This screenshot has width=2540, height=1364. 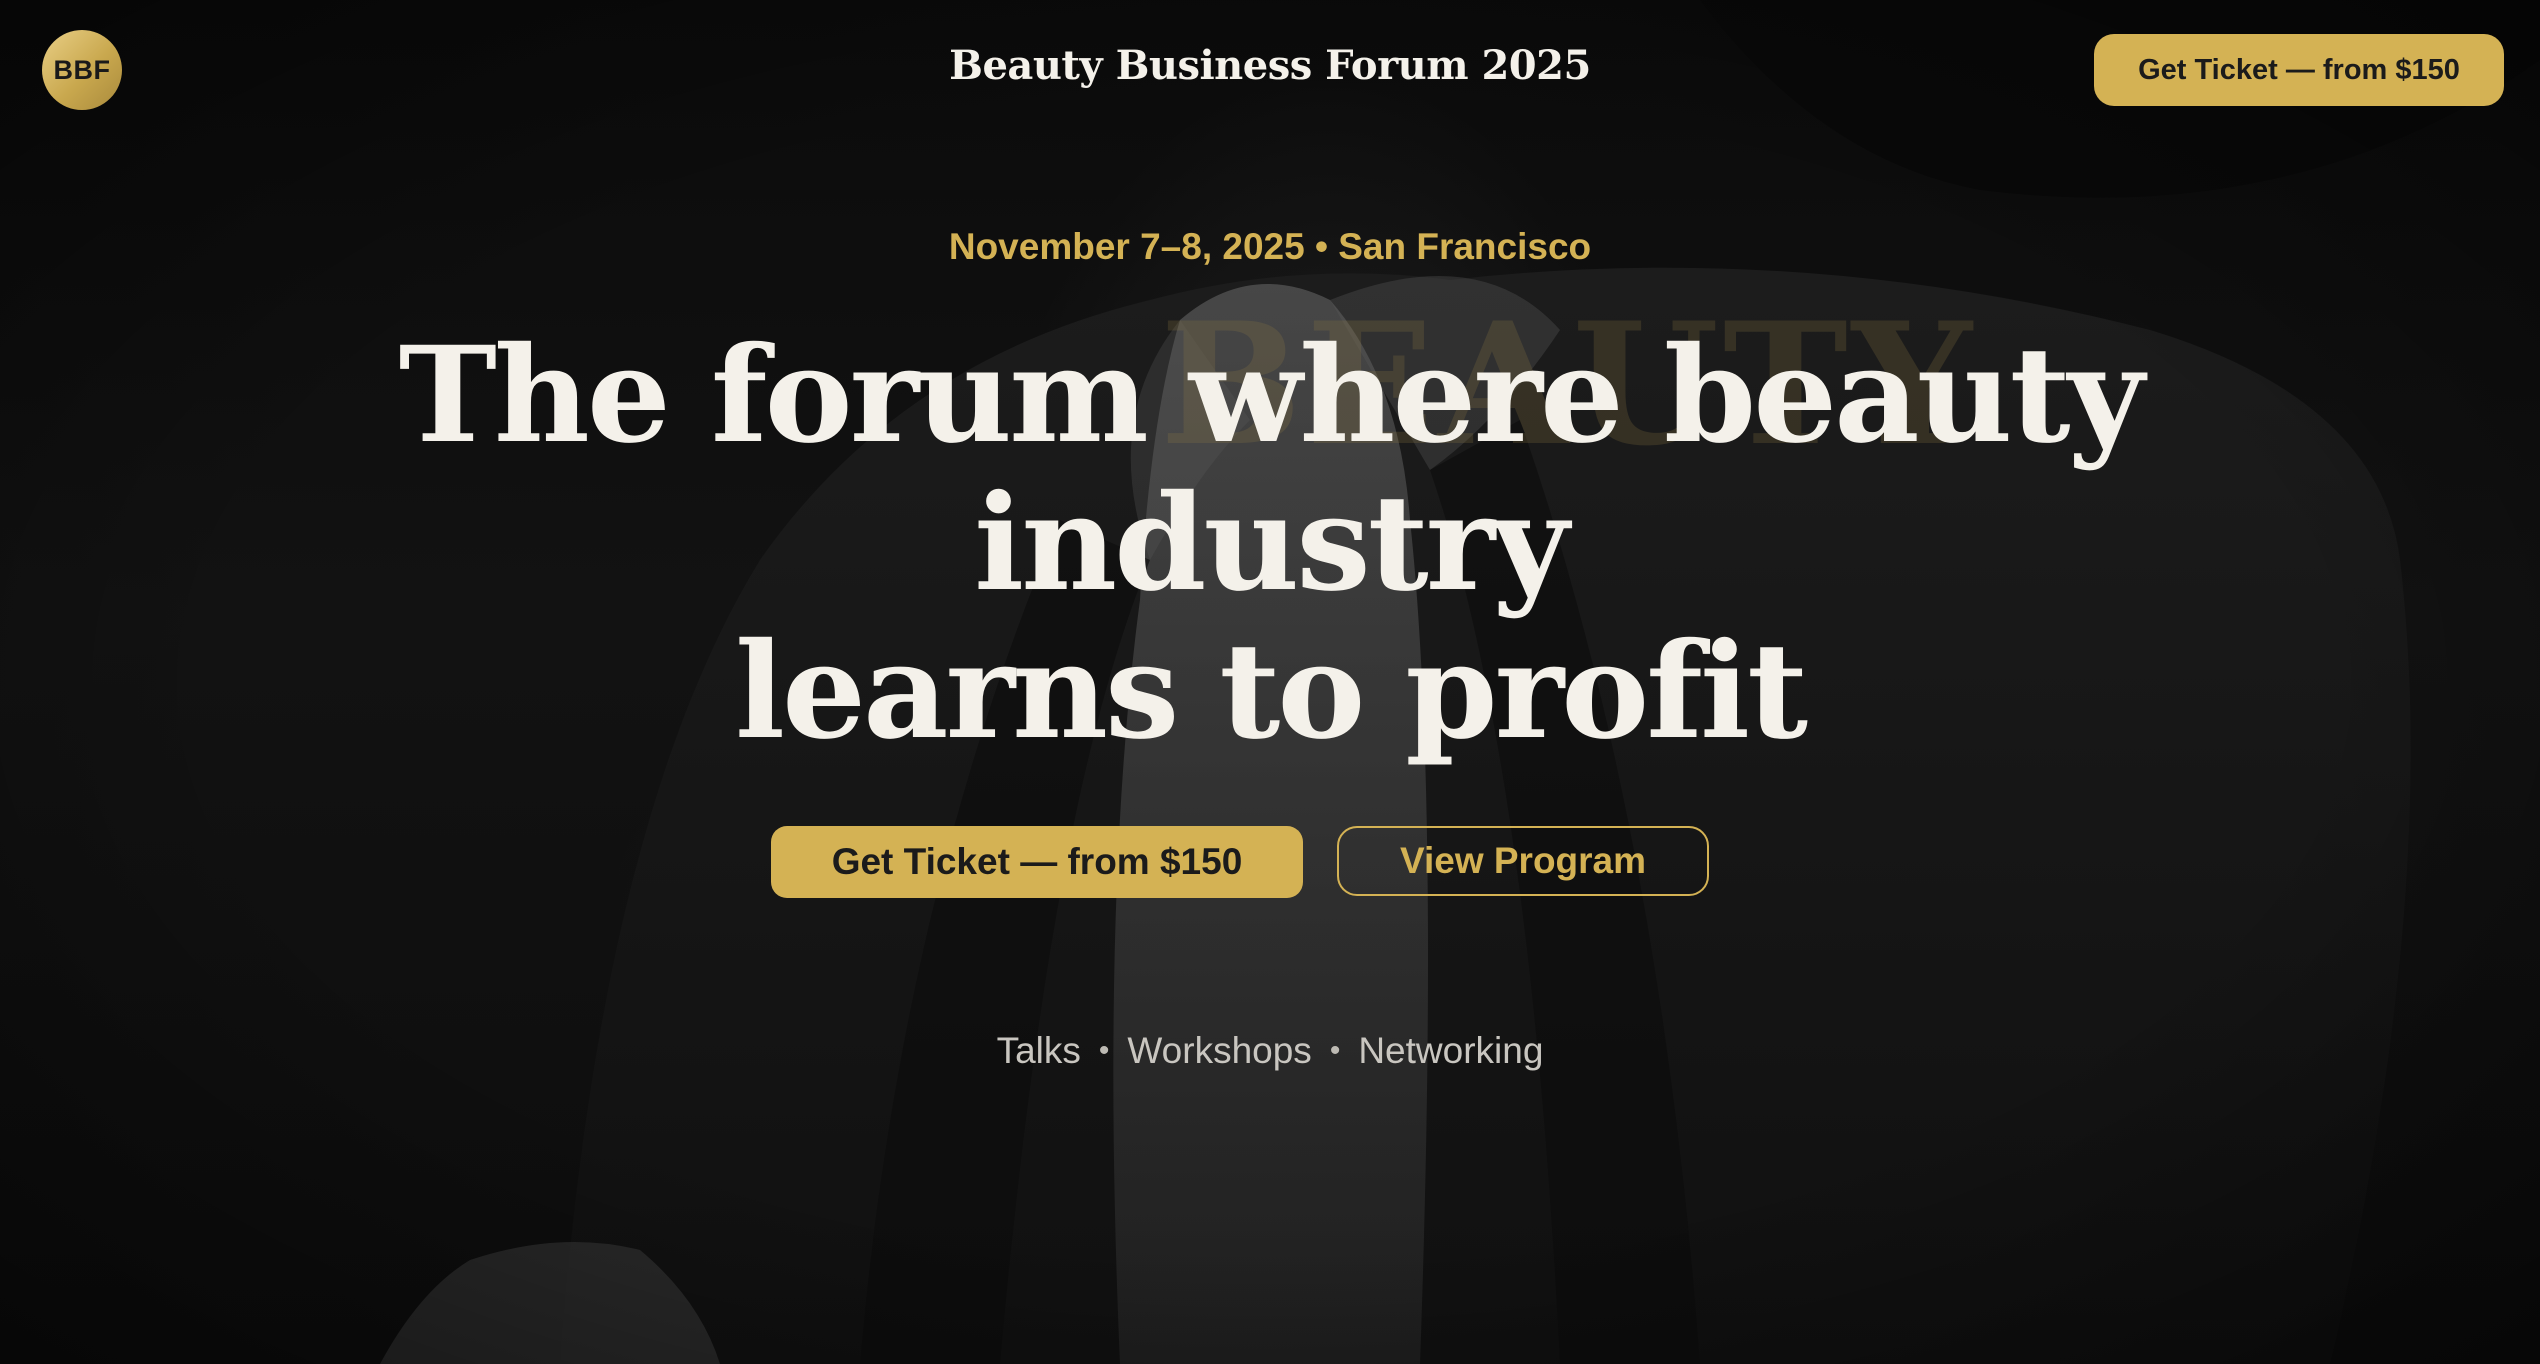 What do you see at coordinates (1523, 861) in the screenshot?
I see `view-program-button: View Program` at bounding box center [1523, 861].